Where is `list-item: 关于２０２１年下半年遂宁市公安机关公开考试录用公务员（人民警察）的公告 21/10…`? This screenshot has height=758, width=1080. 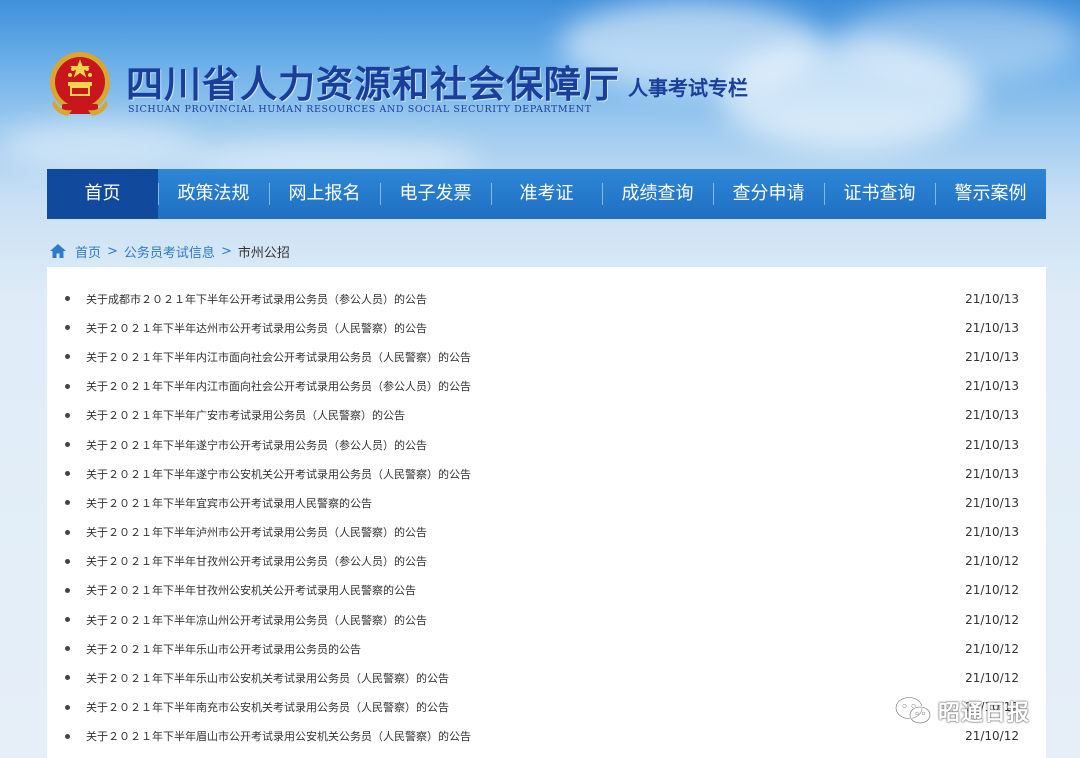 list-item: 关于２０２１年下半年遂宁市公安机关公开考试录用公务员（人民警察）的公告 21/10… is located at coordinates (546, 473).